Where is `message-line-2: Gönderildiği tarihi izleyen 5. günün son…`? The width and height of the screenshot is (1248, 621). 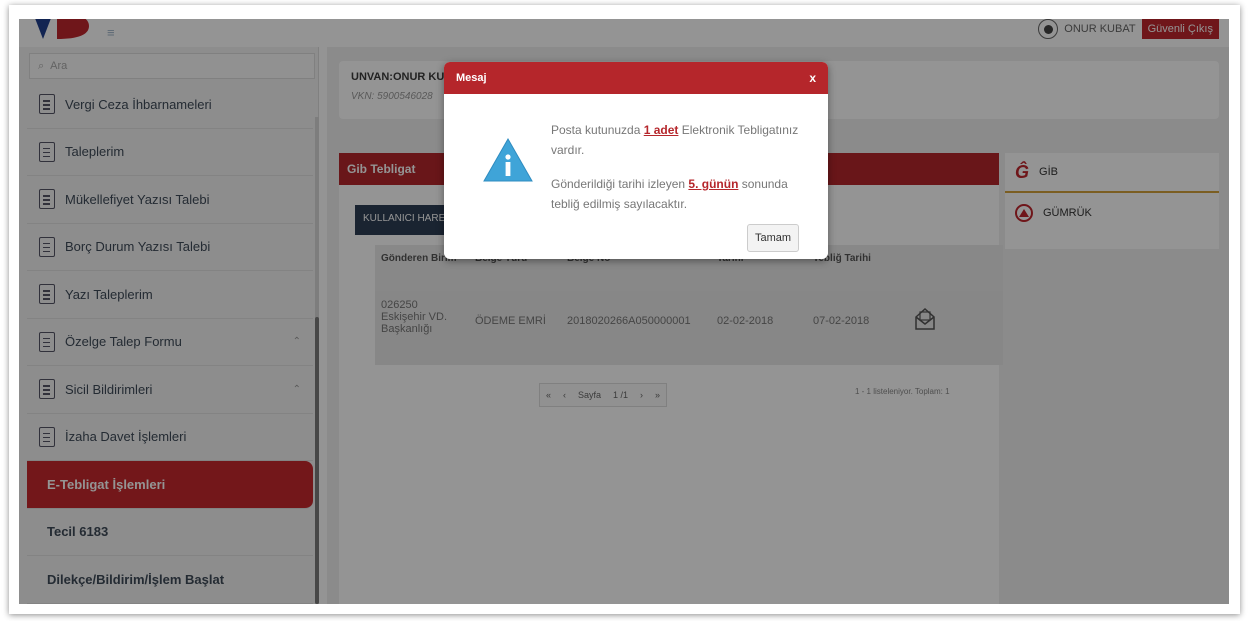 message-line-2: Gönderildiği tarihi izleyen 5. günün son… is located at coordinates (678, 194).